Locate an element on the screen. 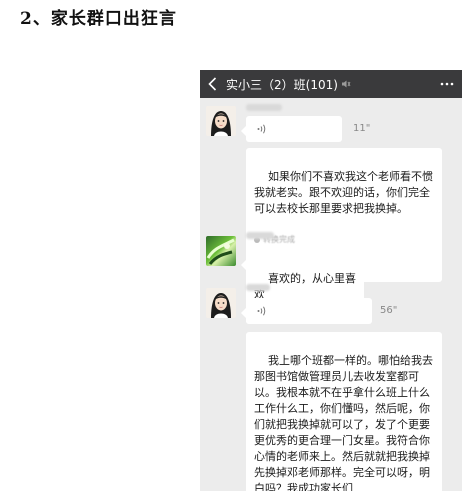 The height and width of the screenshot is (491, 469). chat-titlebar: 实小三（2）班(101) is located at coordinates (331, 84).